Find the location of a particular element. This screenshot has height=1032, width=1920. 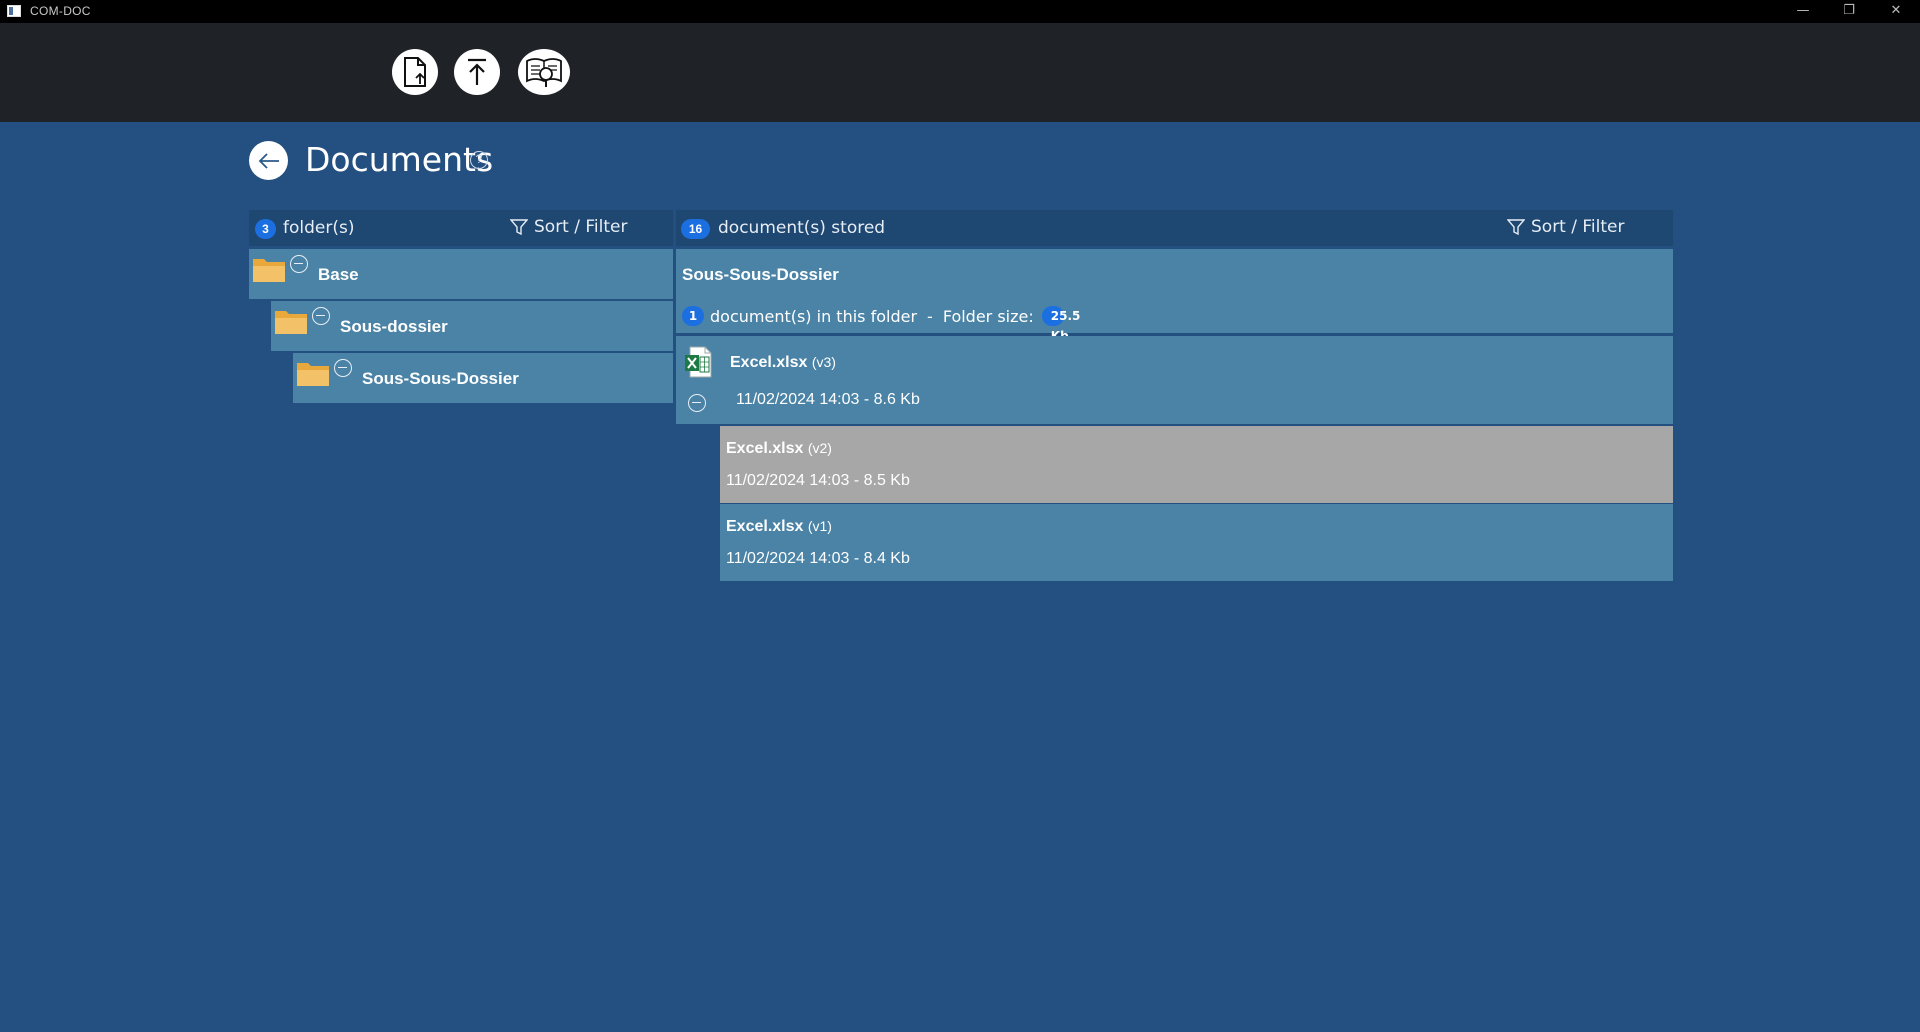

excel-file-icon is located at coordinates (698, 362).